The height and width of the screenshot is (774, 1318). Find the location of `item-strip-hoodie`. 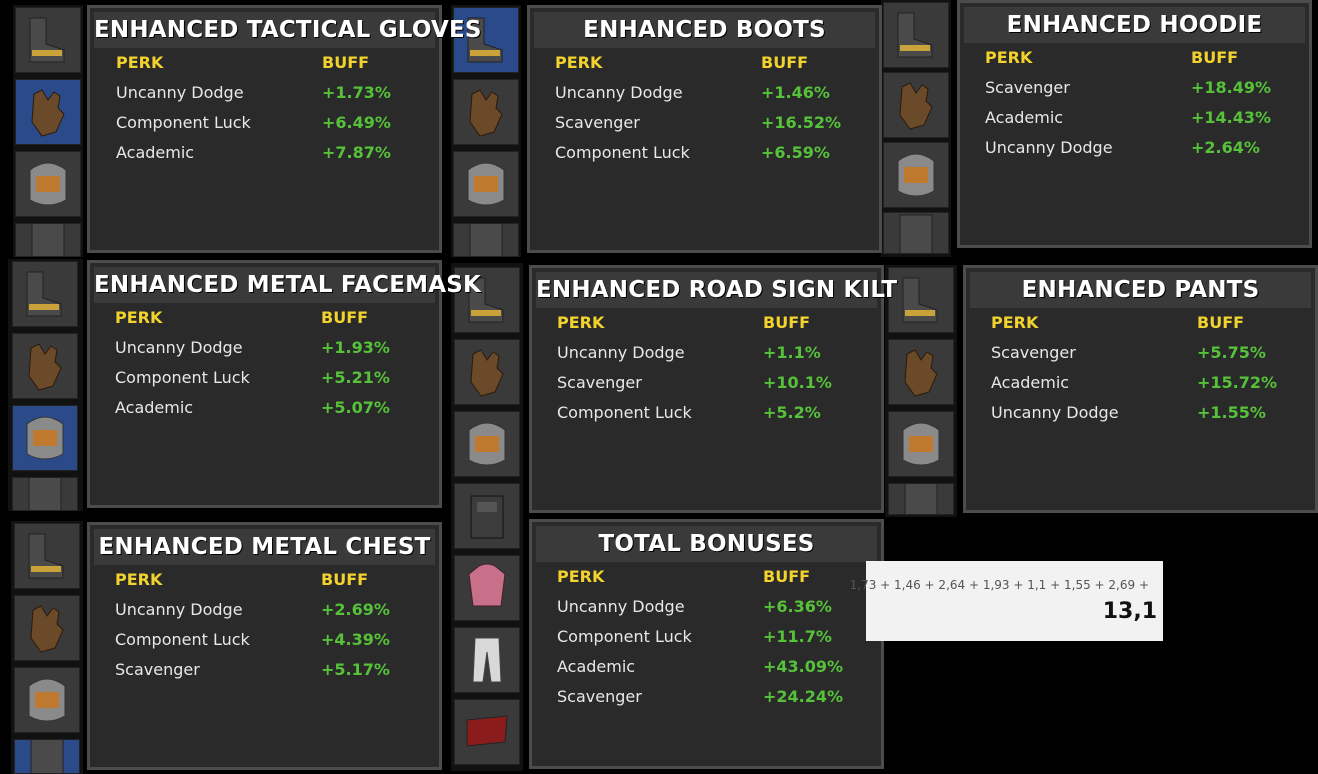

item-strip-hoodie is located at coordinates (916, 128).